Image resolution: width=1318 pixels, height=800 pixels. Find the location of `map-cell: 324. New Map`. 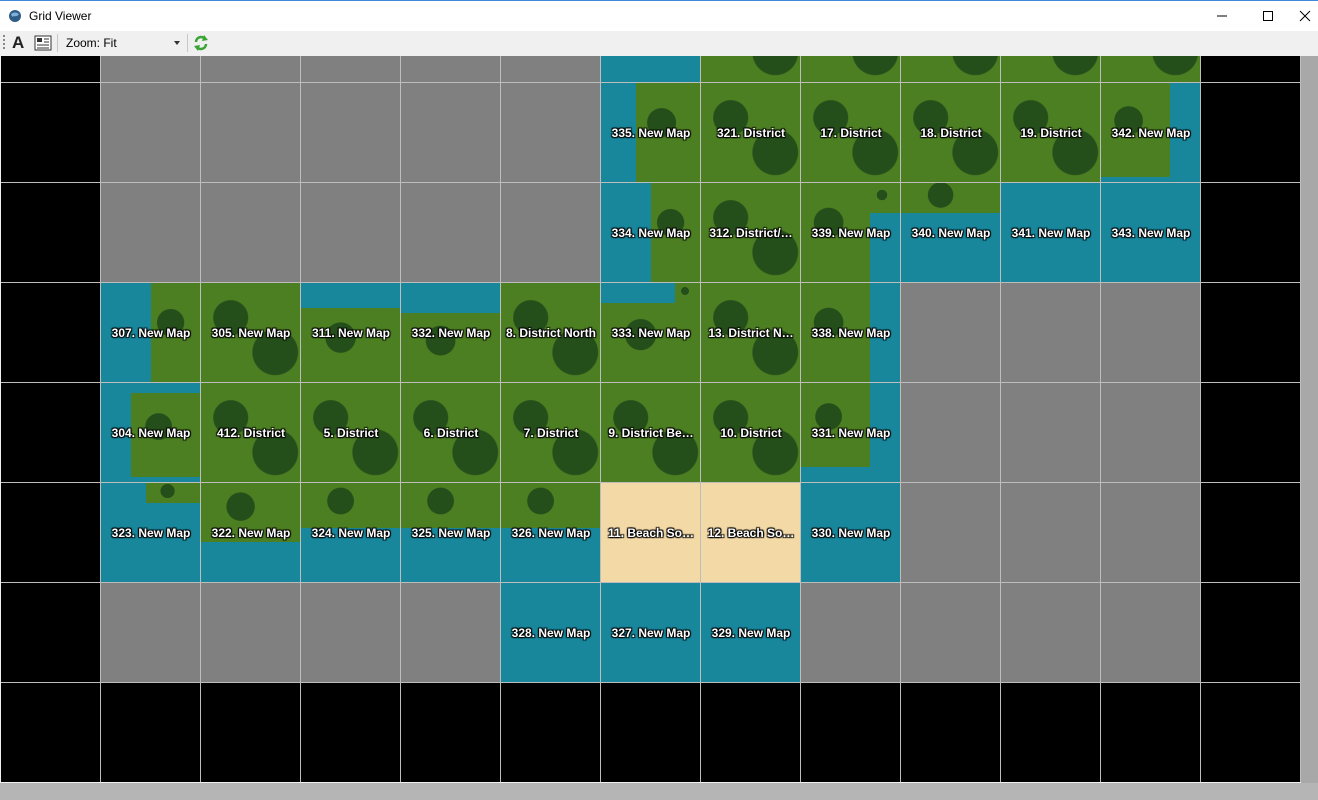

map-cell: 324. New Map is located at coordinates (351, 533).